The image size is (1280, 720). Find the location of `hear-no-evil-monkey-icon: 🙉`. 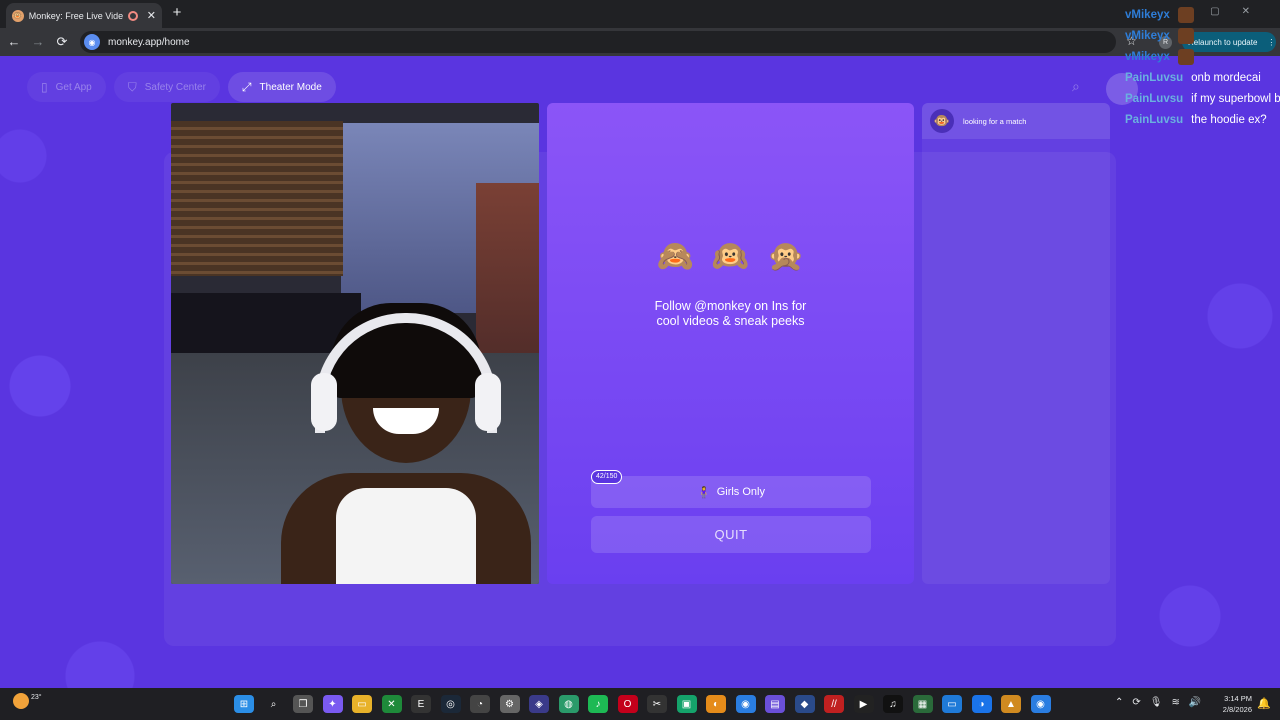

hear-no-evil-monkey-icon: 🙉 is located at coordinates (730, 256).